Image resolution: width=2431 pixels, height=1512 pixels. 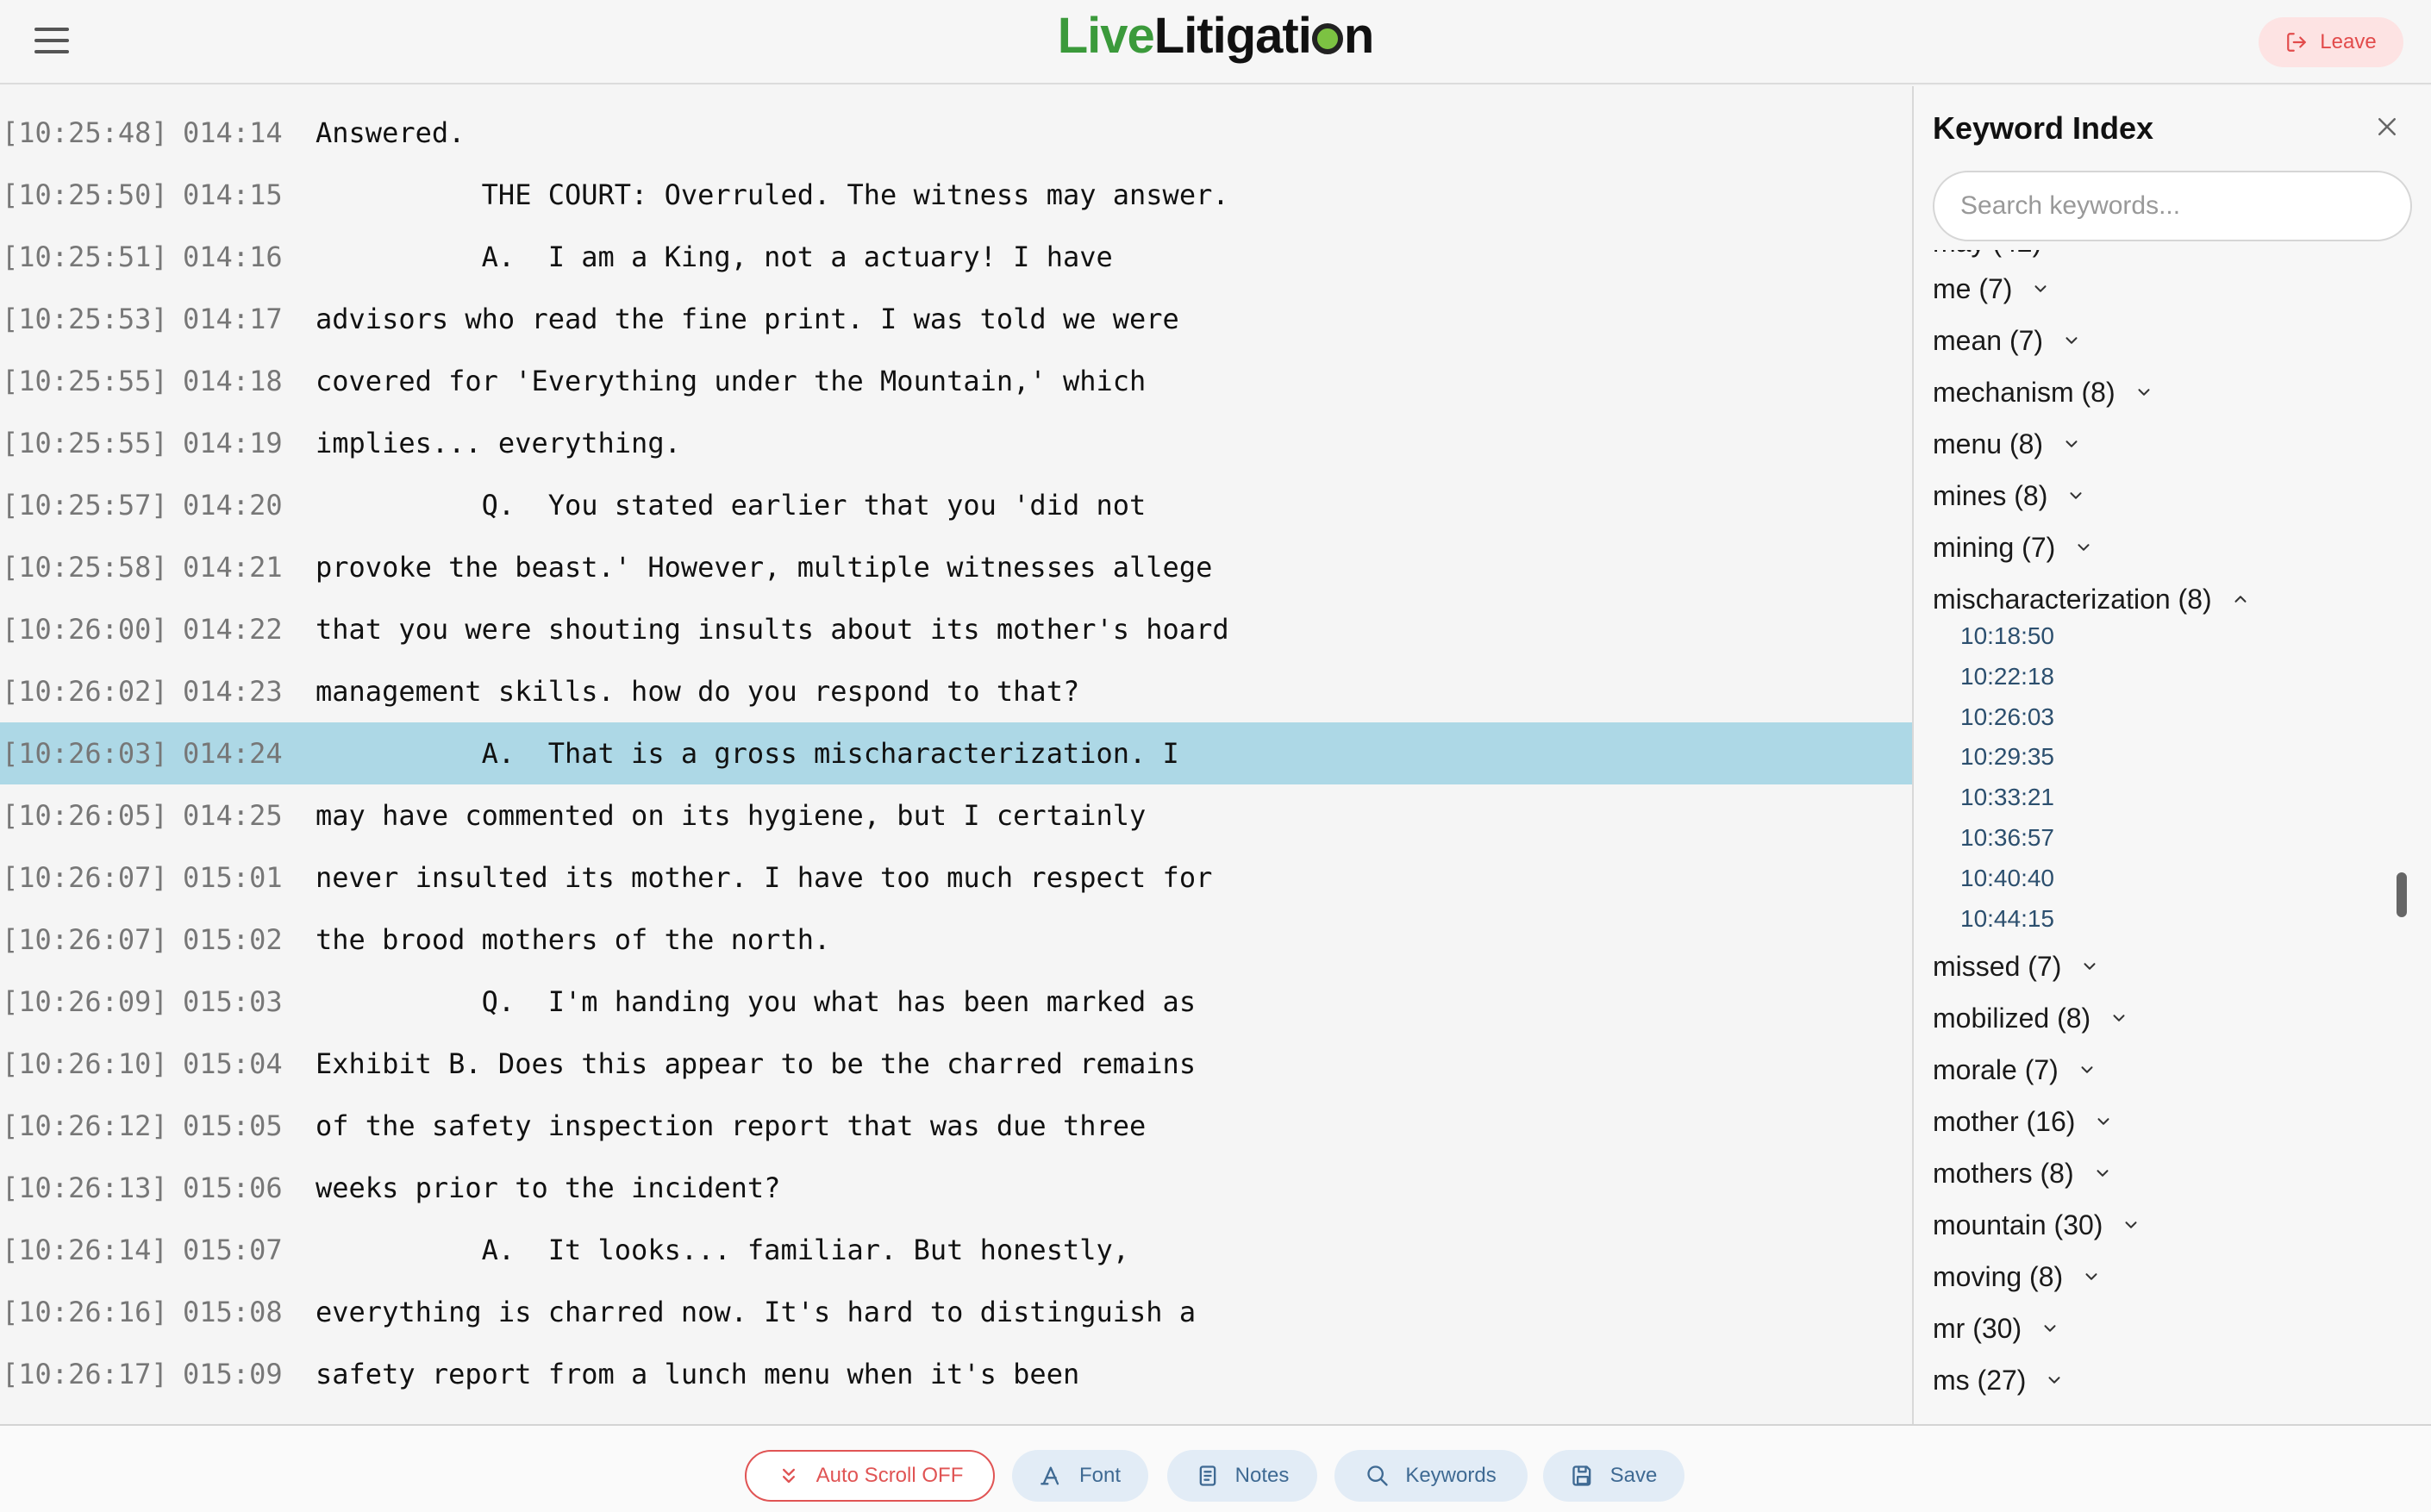 I want to click on keyword-item: missed (7), so click(x=2016, y=966).